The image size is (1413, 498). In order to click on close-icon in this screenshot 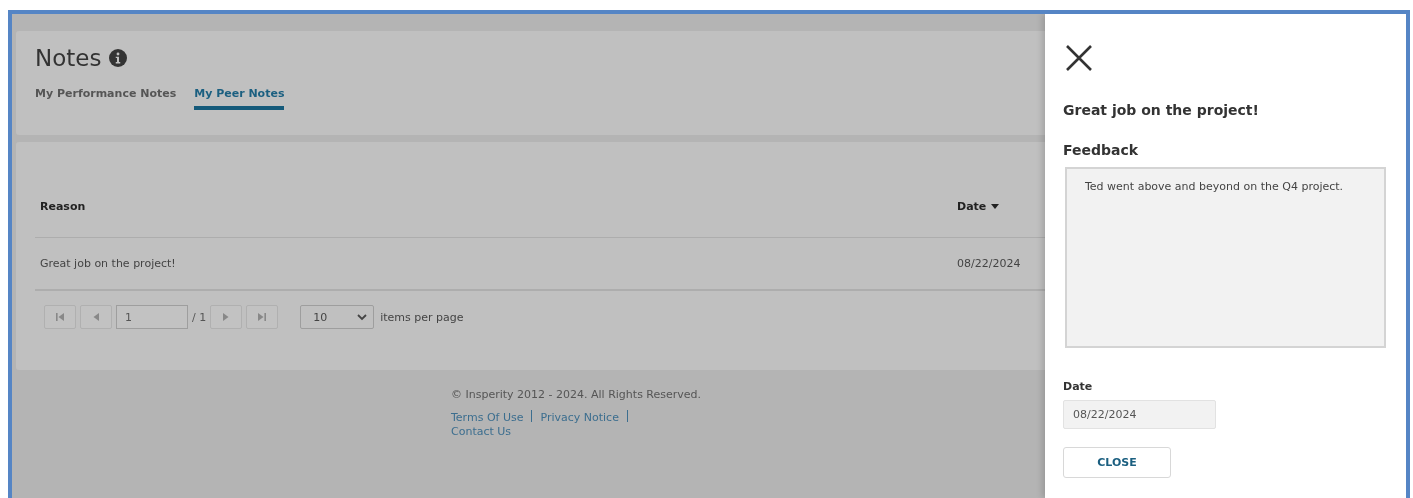, I will do `click(1079, 58)`.